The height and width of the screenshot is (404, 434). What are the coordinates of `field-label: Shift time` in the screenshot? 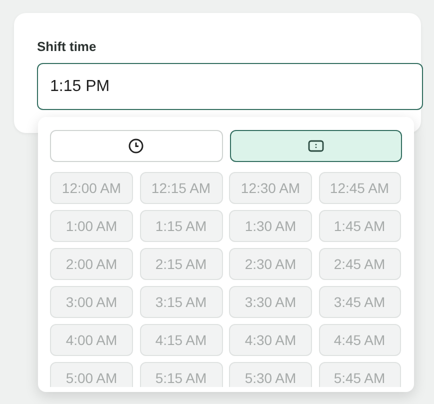 It's located at (67, 46).